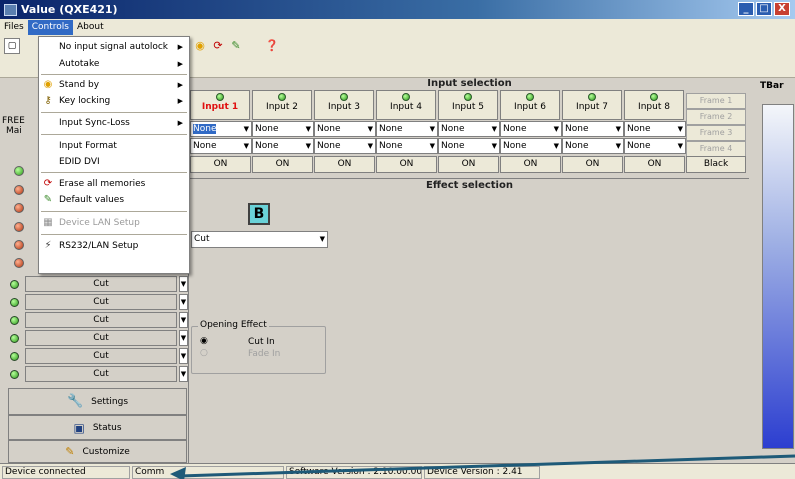 This screenshot has width=795, height=479. I want to click on menu-item-input-sync-loss: Input Sync-Loss ▶, so click(114, 123).